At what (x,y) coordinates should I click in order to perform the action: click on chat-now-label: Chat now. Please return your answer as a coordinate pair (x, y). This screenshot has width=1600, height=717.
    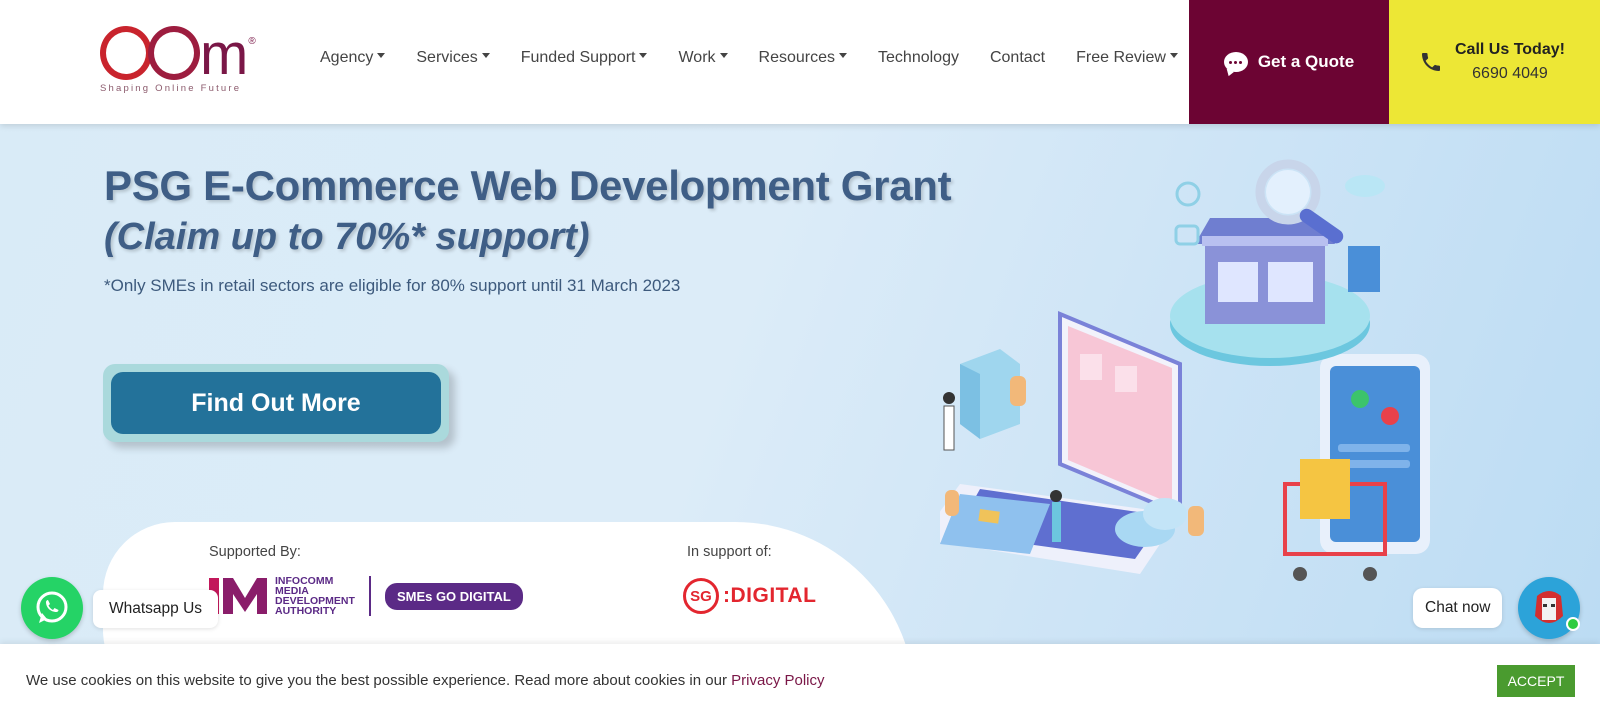
    Looking at the image, I should click on (1458, 608).